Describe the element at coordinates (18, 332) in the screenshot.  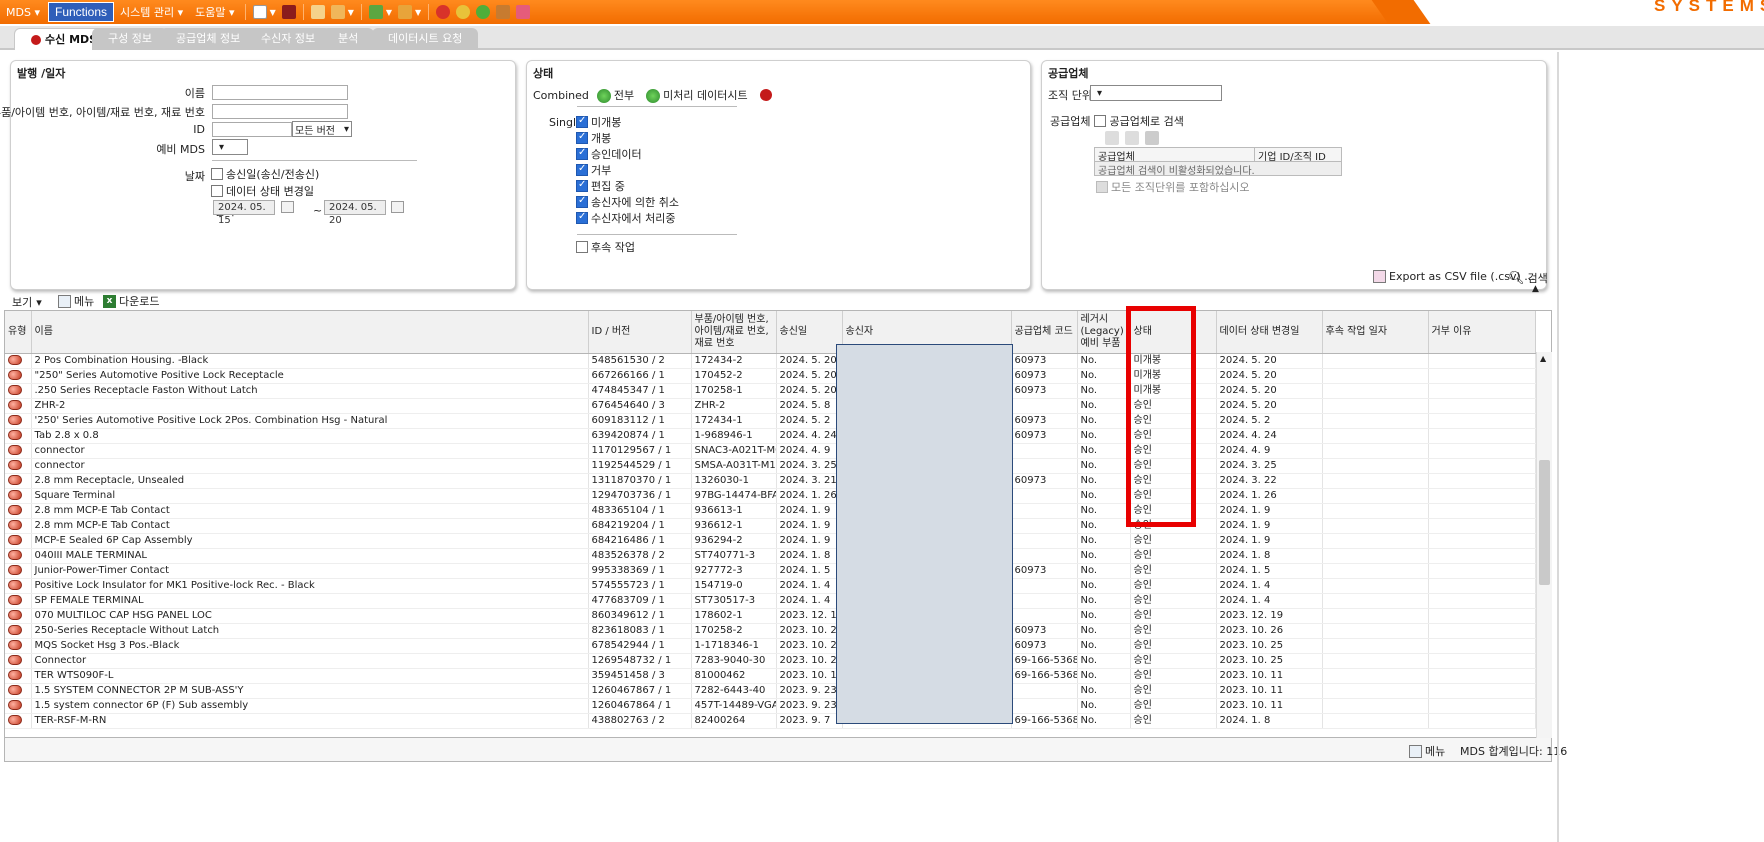
I see `column-header: 유형` at that location.